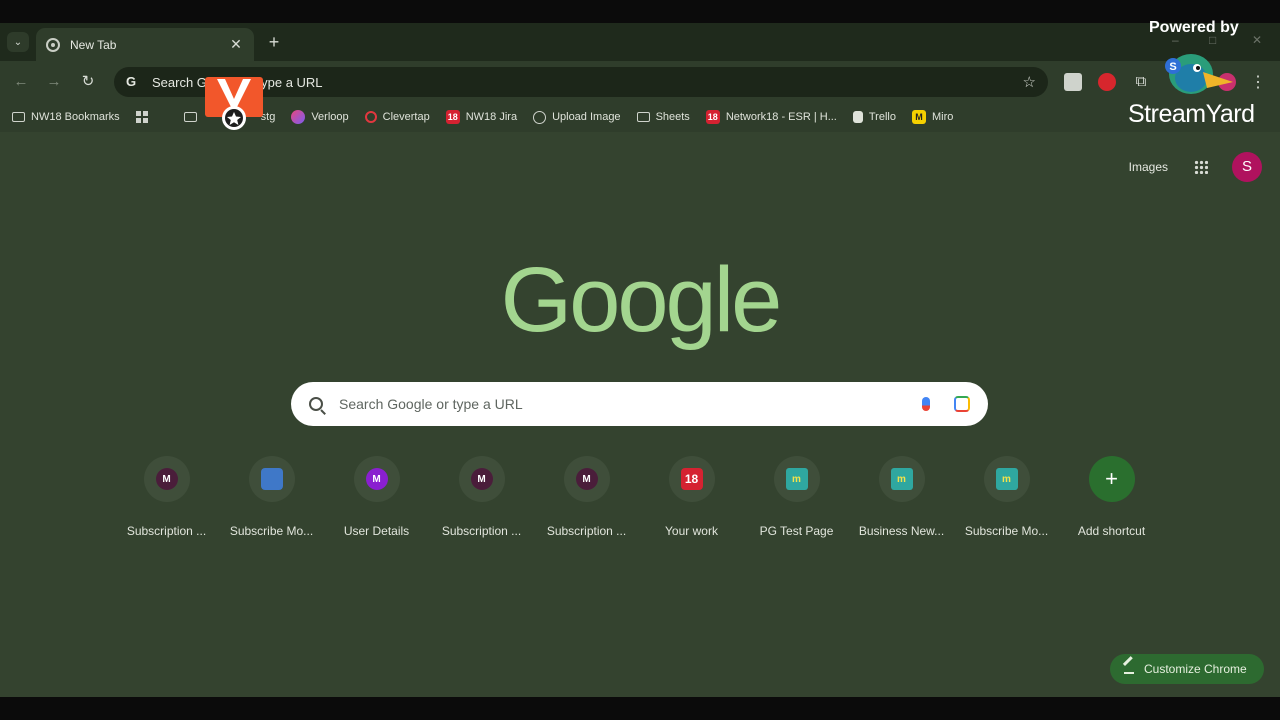 The width and height of the screenshot is (1280, 720). Describe the element at coordinates (962, 404) in the screenshot. I see `google-lens-icon` at that location.